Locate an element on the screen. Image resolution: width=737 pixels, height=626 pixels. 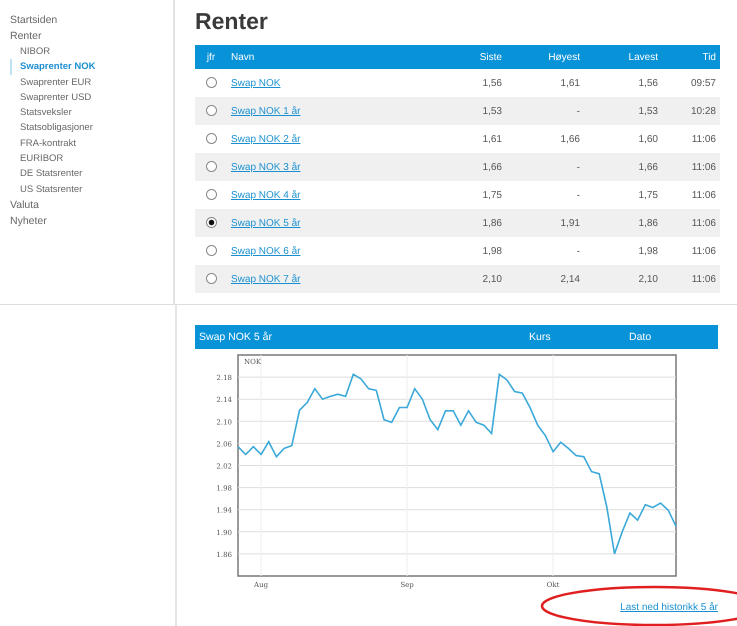
column-header: Dato is located at coordinates (640, 337).